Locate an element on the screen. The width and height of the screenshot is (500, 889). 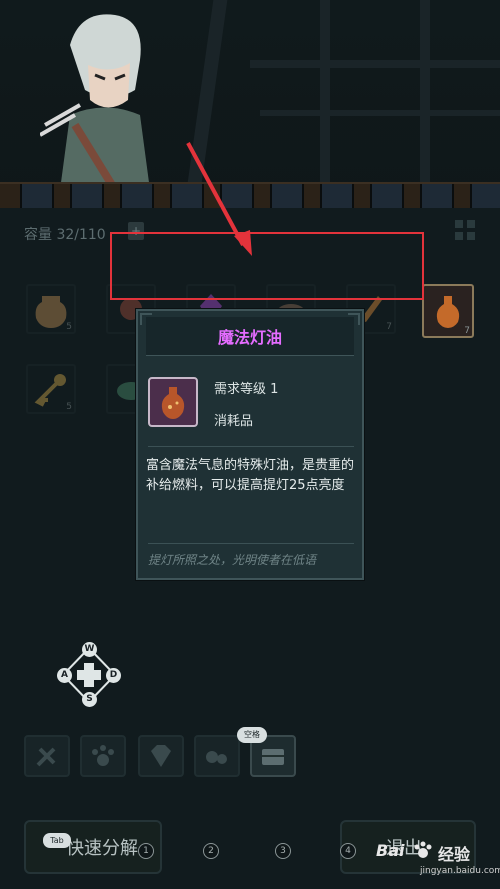
character-portrait is located at coordinates (95, 102).